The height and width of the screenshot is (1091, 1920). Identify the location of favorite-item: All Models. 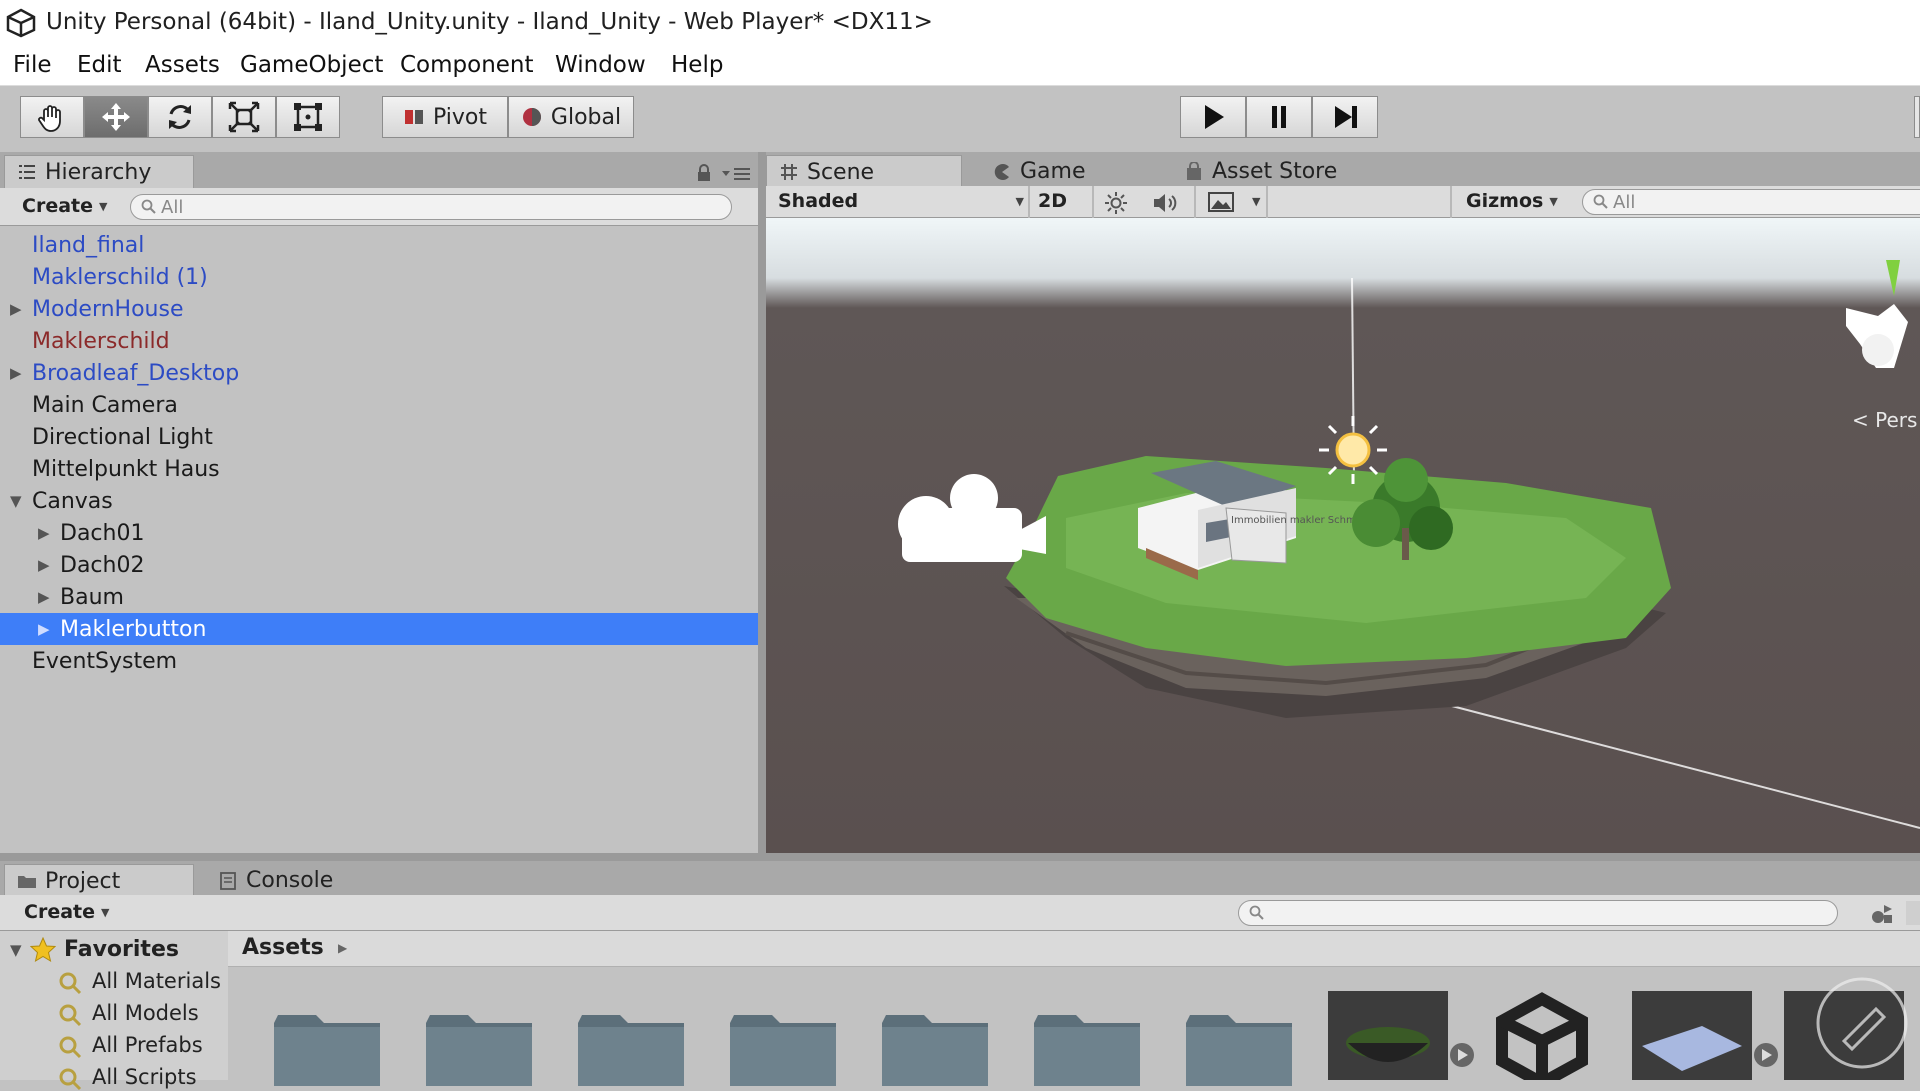
(145, 1013).